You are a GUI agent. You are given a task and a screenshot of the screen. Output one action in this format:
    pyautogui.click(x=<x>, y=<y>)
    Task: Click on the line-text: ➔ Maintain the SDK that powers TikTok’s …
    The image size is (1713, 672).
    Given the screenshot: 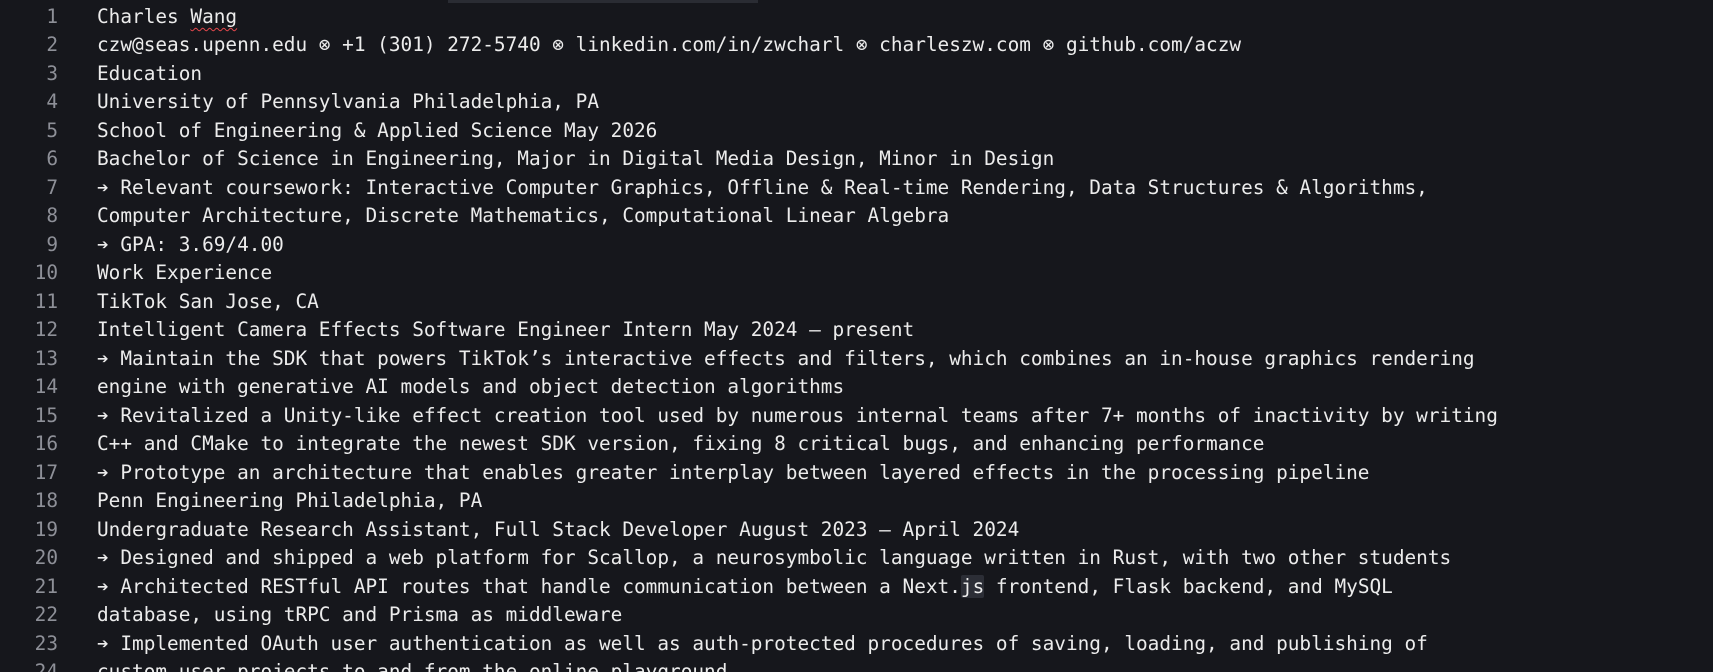 What is the action you would take?
    pyautogui.click(x=786, y=358)
    